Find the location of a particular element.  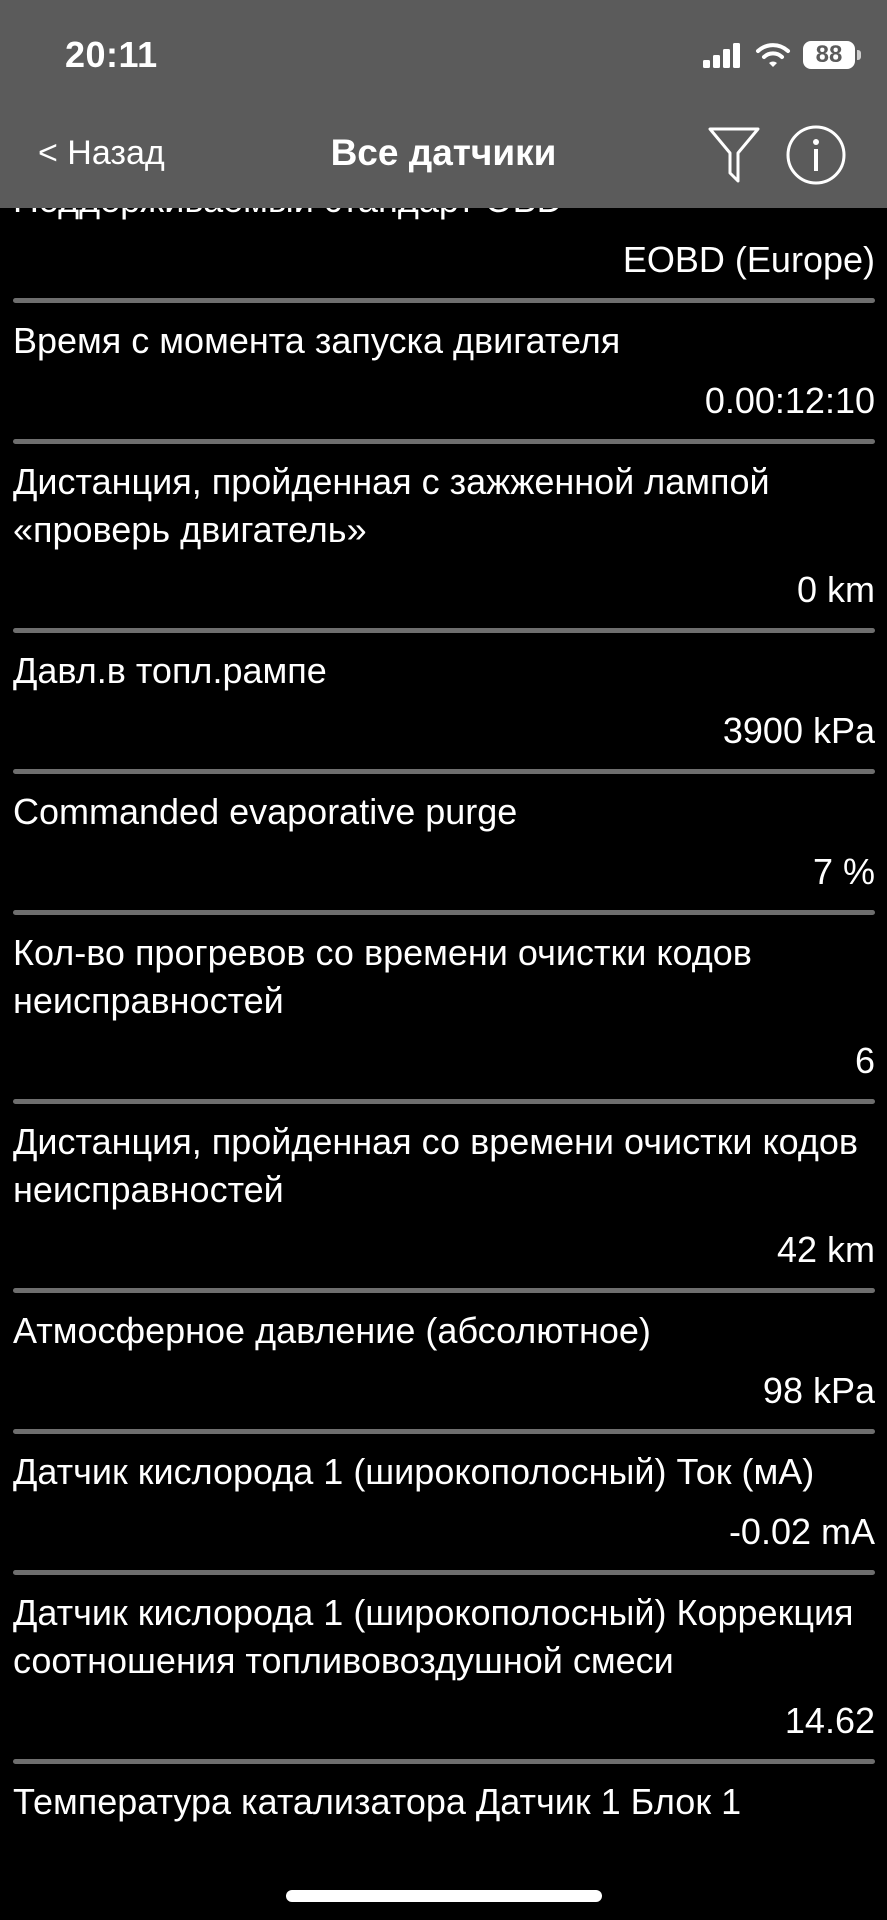

sensor-value: 0 km is located at coordinates (835, 589).